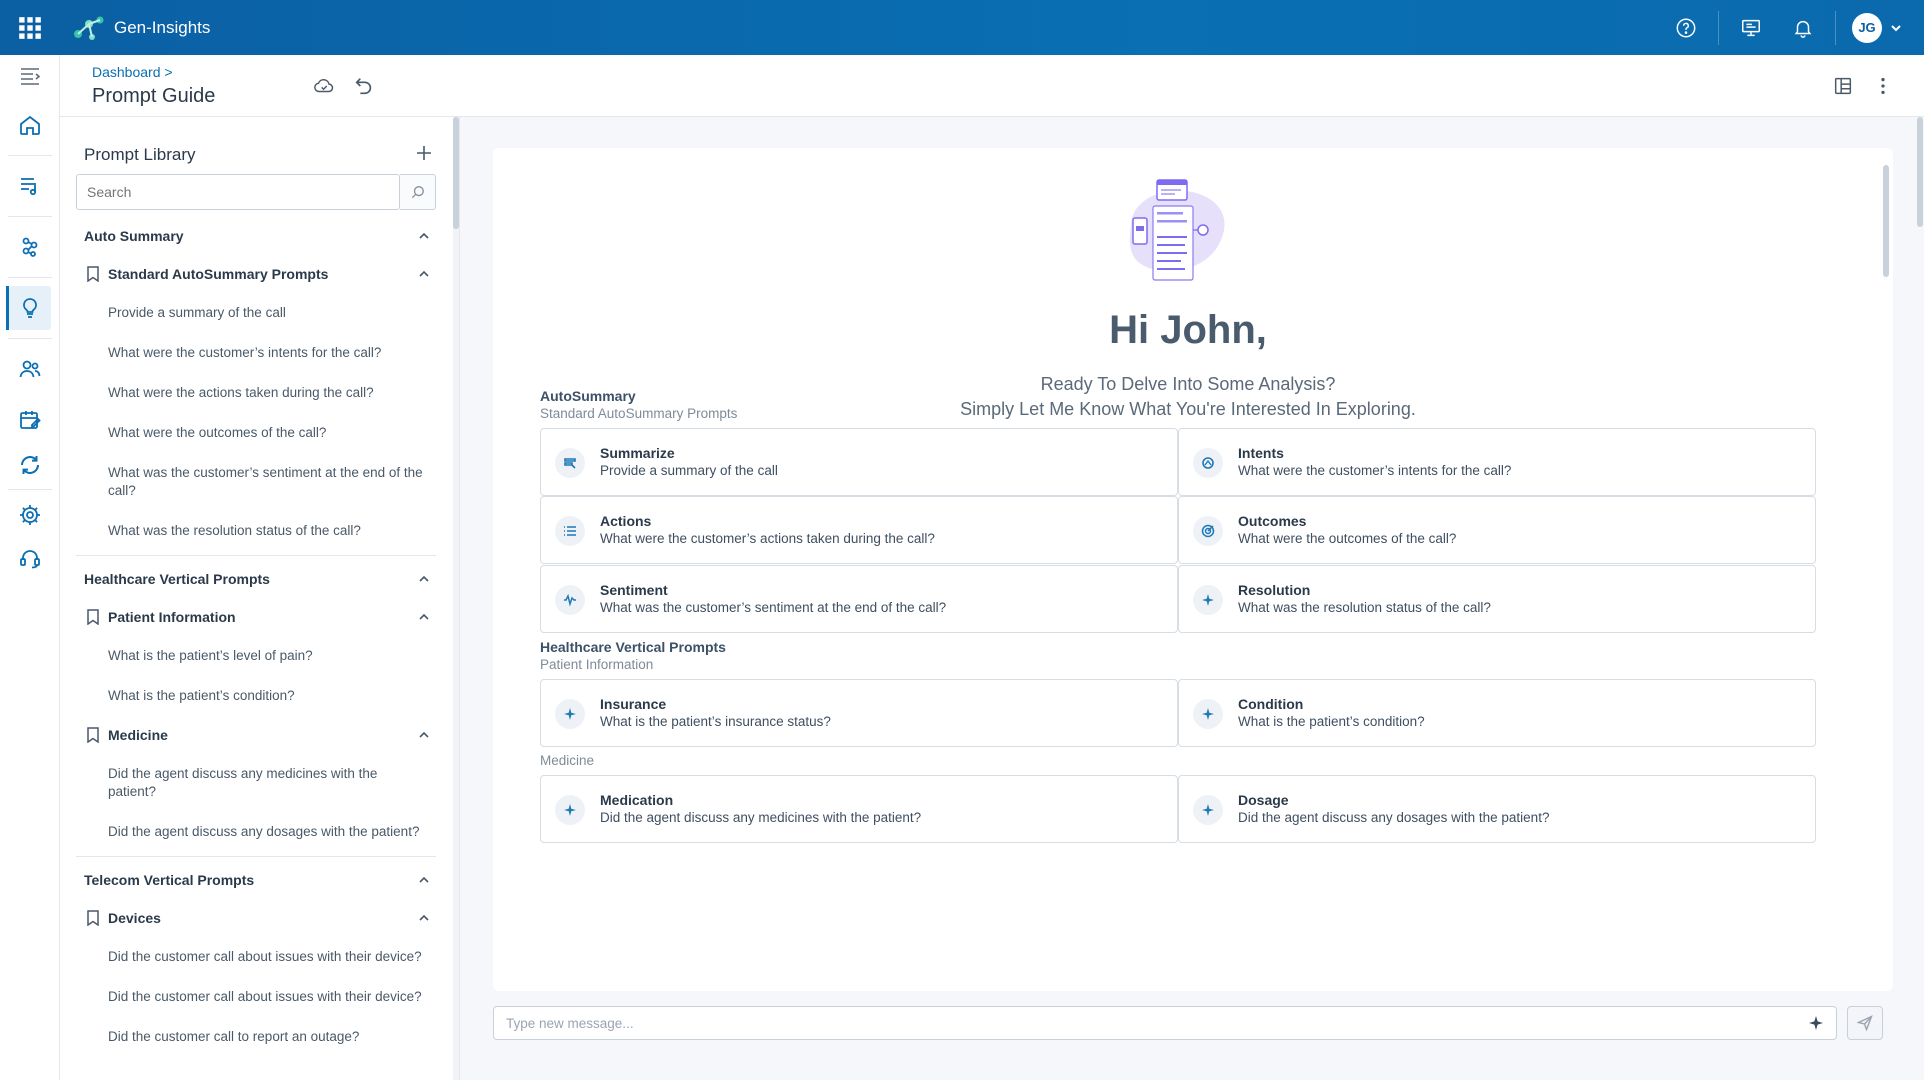 The height and width of the screenshot is (1080, 1924). What do you see at coordinates (257, 918) in the screenshot?
I see `library-group: Devices` at bounding box center [257, 918].